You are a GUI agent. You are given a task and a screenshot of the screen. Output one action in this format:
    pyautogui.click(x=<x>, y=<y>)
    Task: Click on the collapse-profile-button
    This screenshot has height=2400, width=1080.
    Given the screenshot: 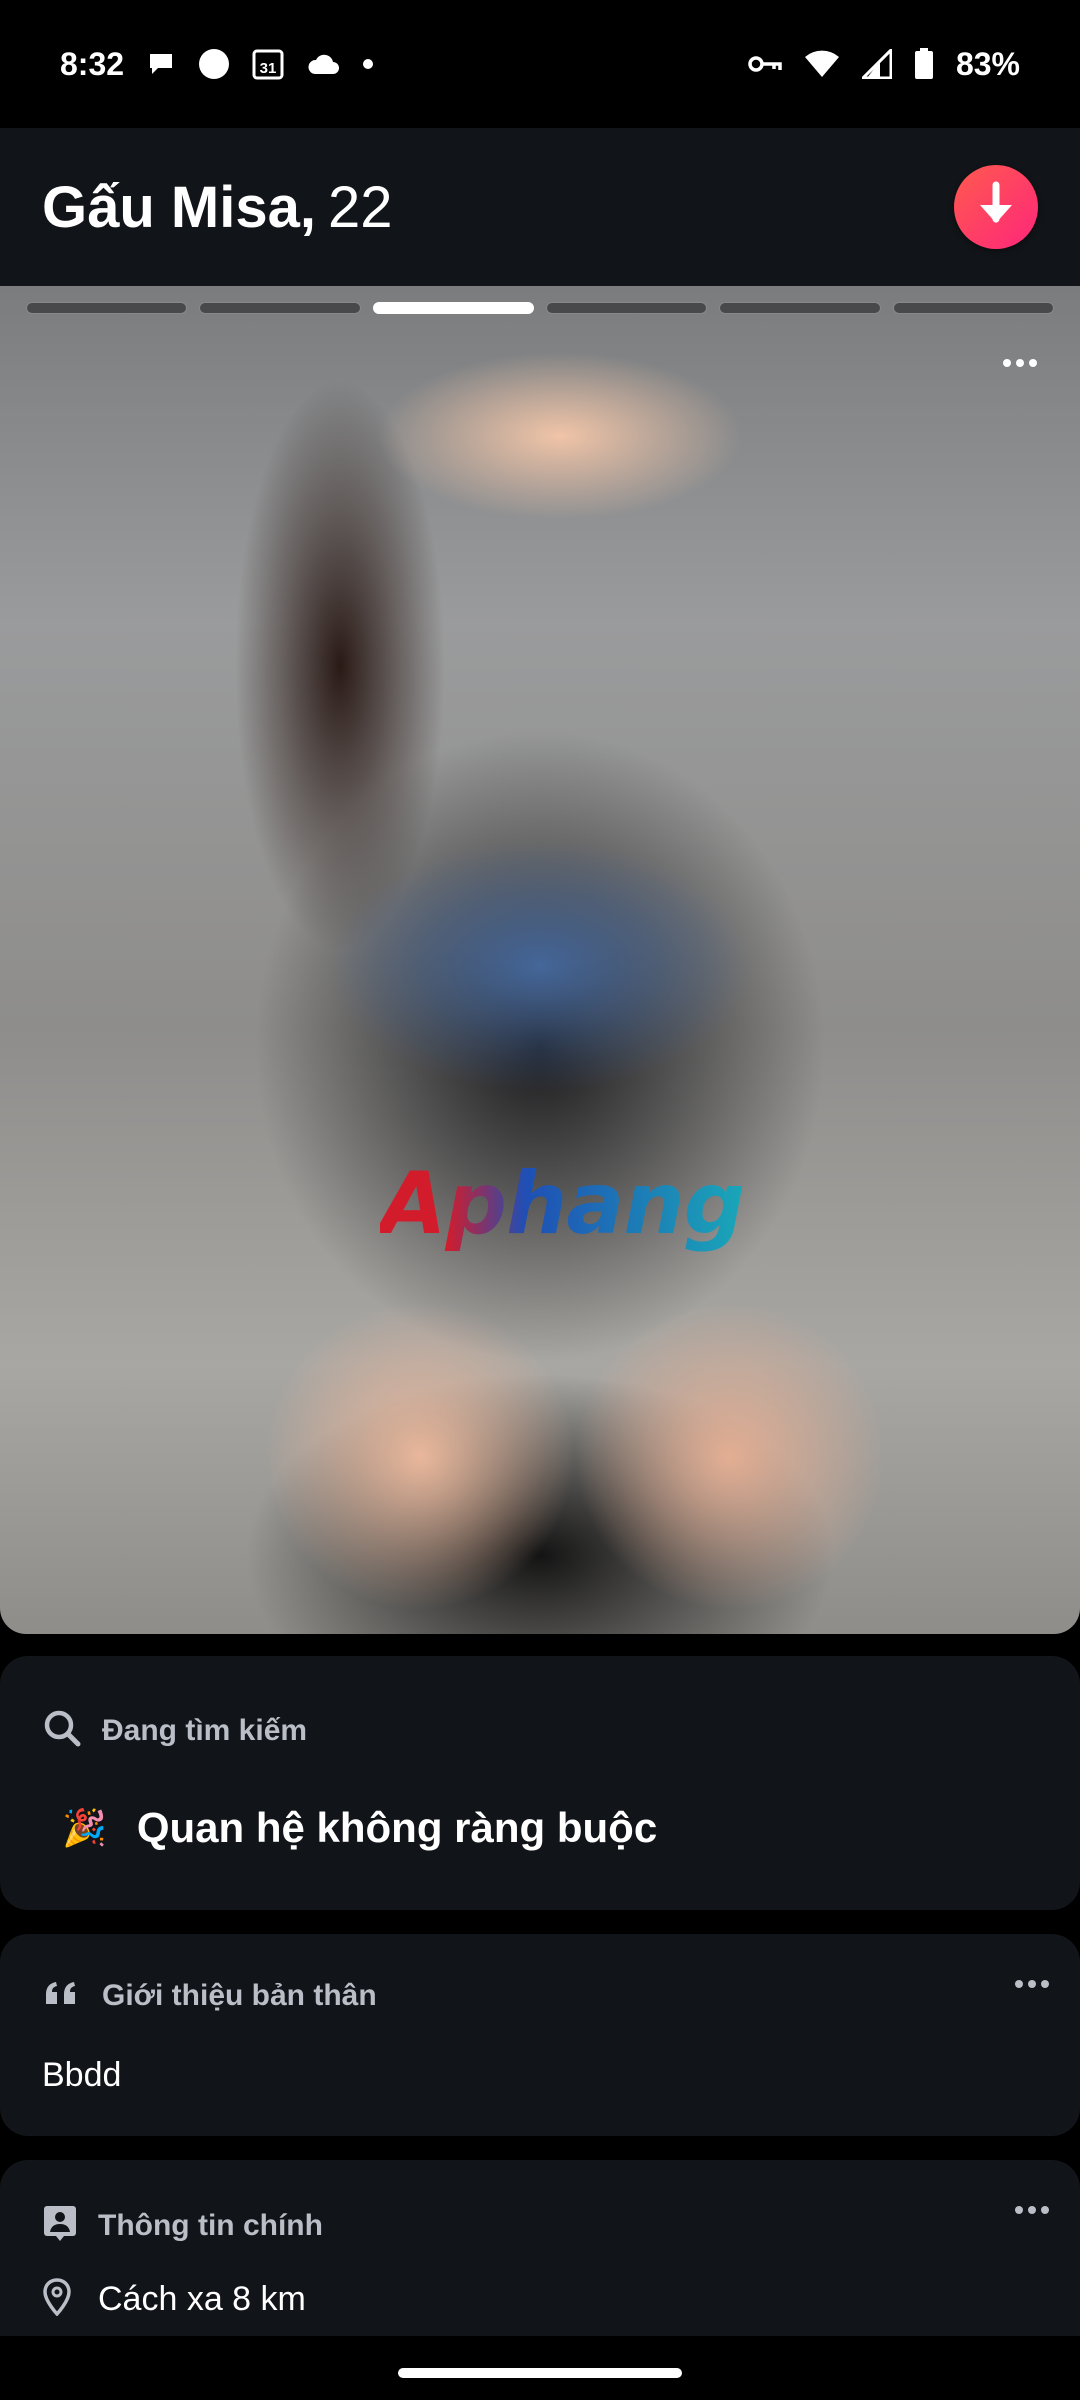 What is the action you would take?
    pyautogui.click(x=996, y=207)
    